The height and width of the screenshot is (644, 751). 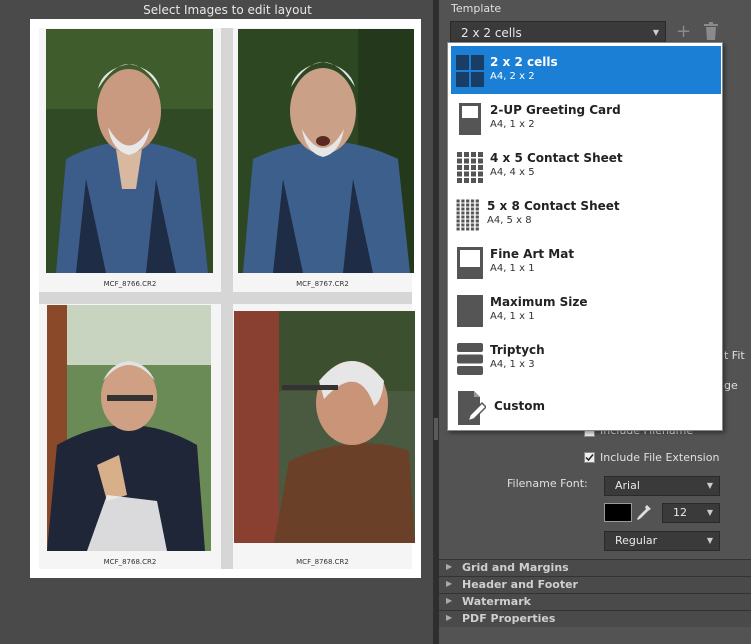 I want to click on font-color-swatch, so click(x=618, y=512).